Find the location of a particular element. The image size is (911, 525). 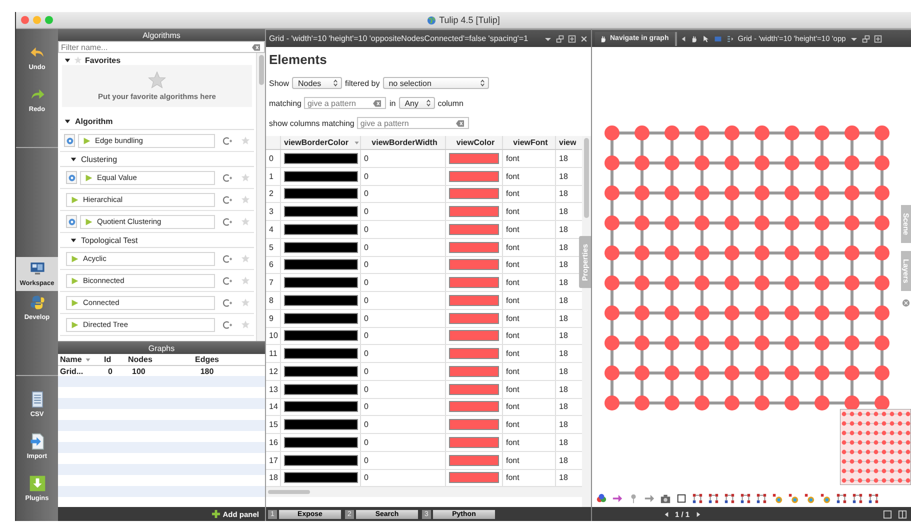

graph-row: Grid... 0 100 180 is located at coordinates (161, 371).